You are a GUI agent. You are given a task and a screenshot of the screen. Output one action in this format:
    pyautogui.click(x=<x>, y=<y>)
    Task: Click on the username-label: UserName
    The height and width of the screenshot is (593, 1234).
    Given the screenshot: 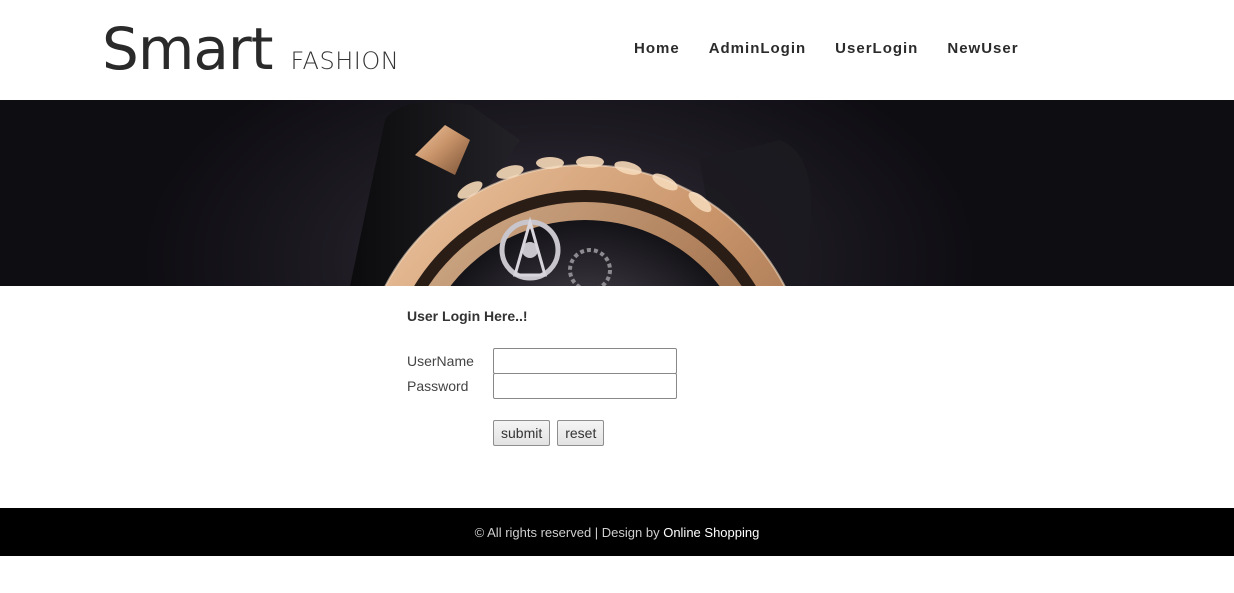 What is the action you would take?
    pyautogui.click(x=440, y=361)
    